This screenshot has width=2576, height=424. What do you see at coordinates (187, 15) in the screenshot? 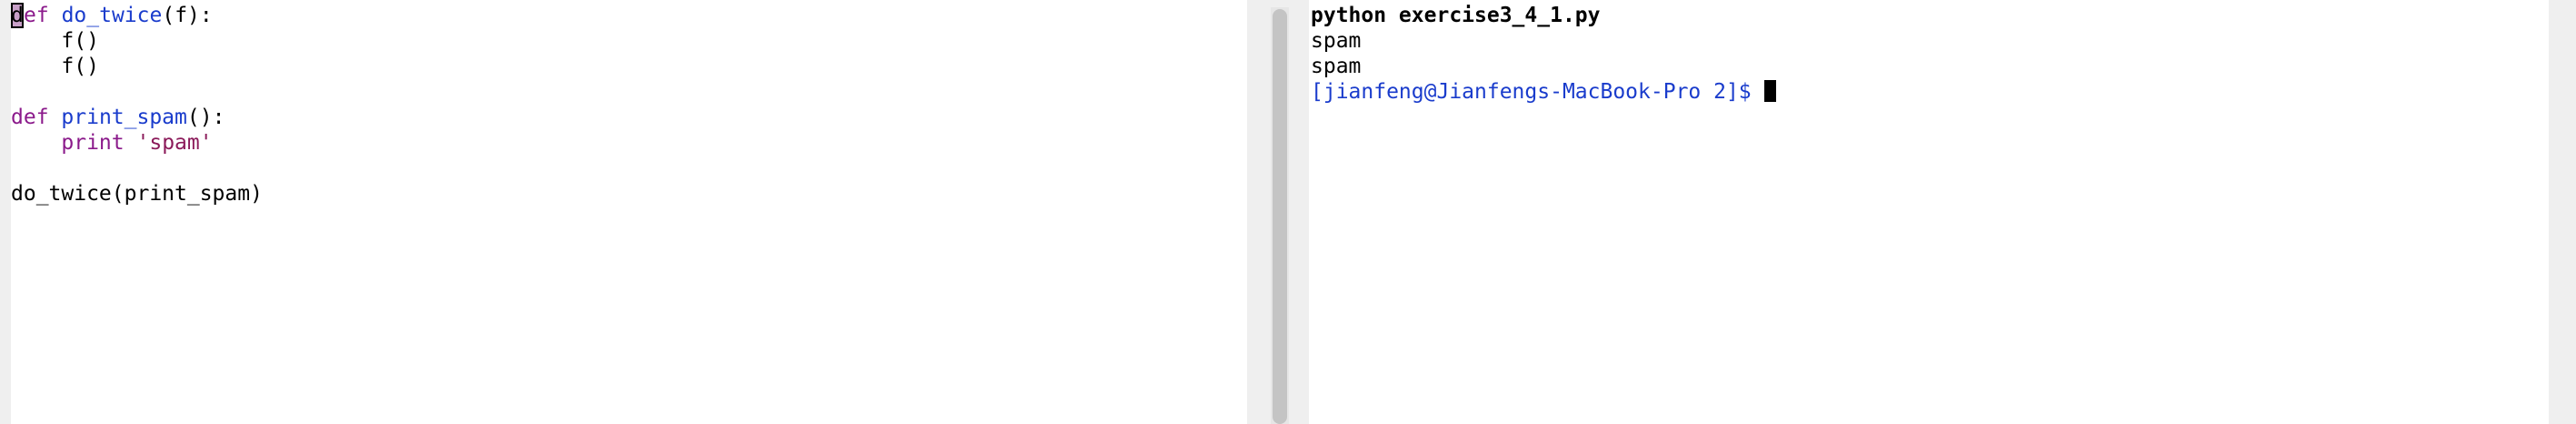
I see `code-text: (f):` at bounding box center [187, 15].